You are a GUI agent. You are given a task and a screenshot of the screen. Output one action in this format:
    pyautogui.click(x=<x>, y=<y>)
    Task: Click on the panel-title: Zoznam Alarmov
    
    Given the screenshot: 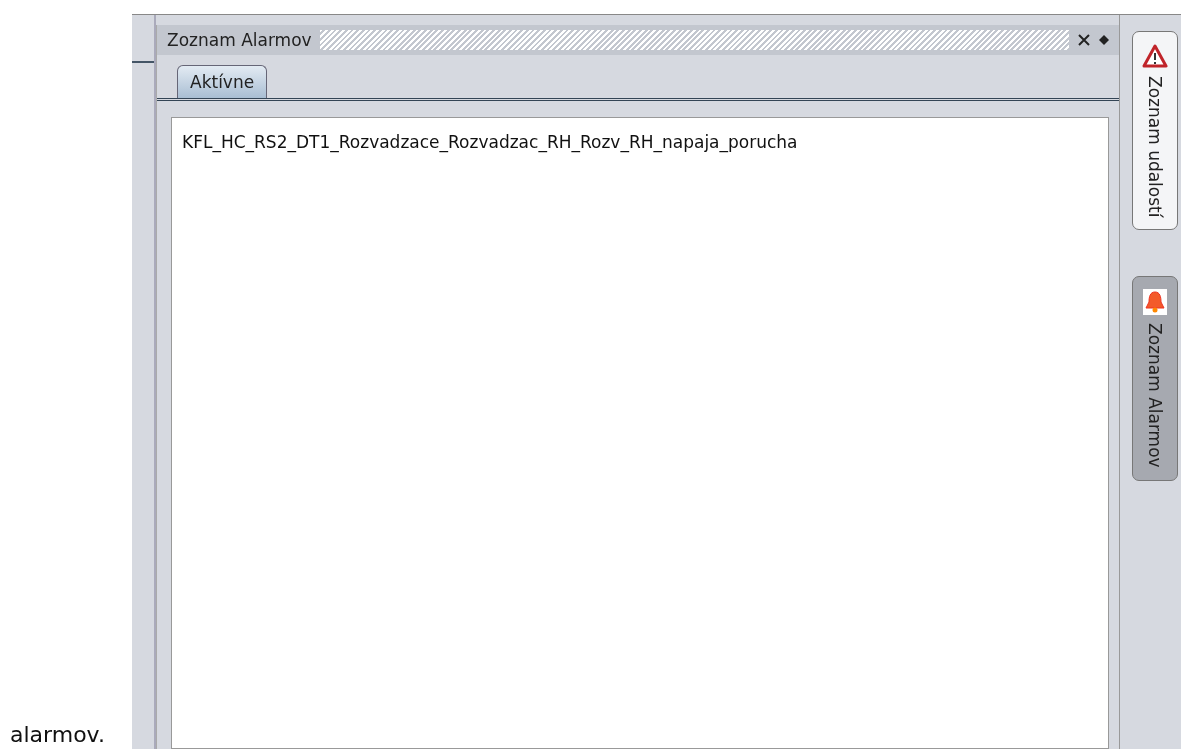 What is the action you would take?
    pyautogui.click(x=239, y=40)
    